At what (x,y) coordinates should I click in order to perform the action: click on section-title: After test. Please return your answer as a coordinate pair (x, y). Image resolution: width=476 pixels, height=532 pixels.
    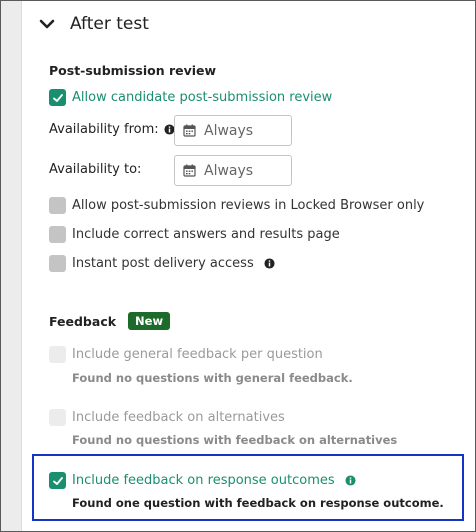
    Looking at the image, I should click on (109, 24).